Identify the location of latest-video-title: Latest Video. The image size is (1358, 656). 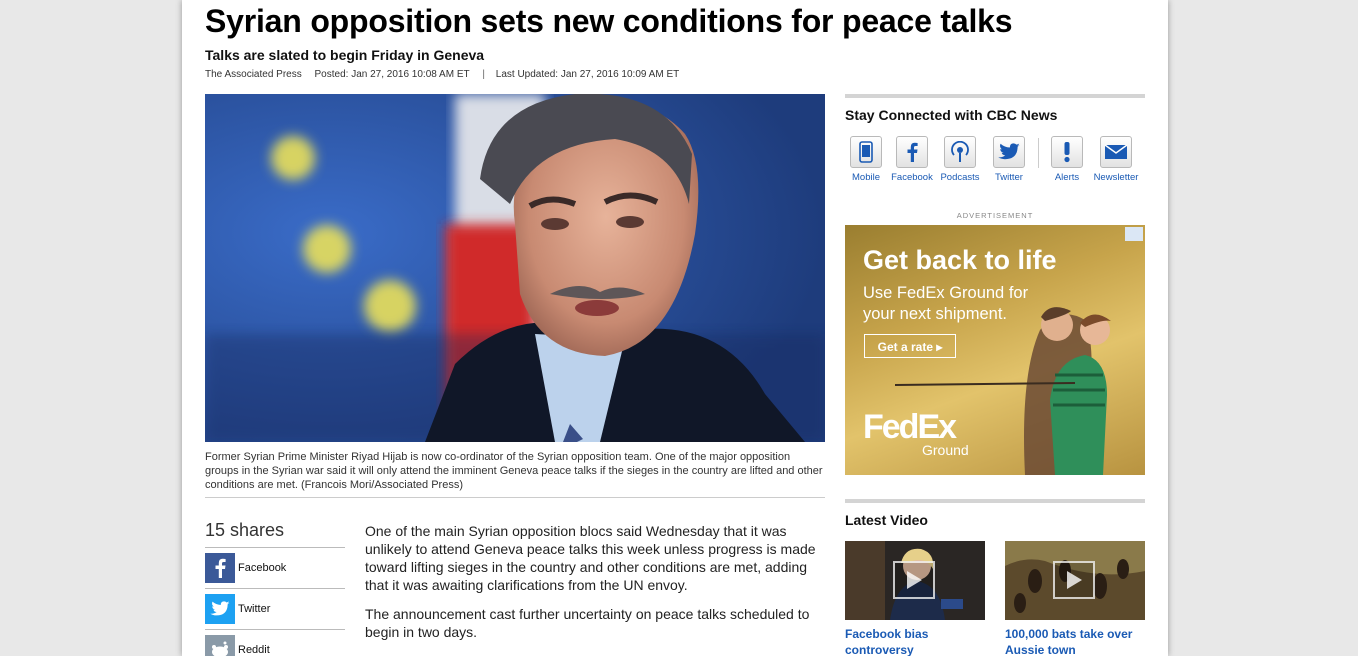
(886, 520).